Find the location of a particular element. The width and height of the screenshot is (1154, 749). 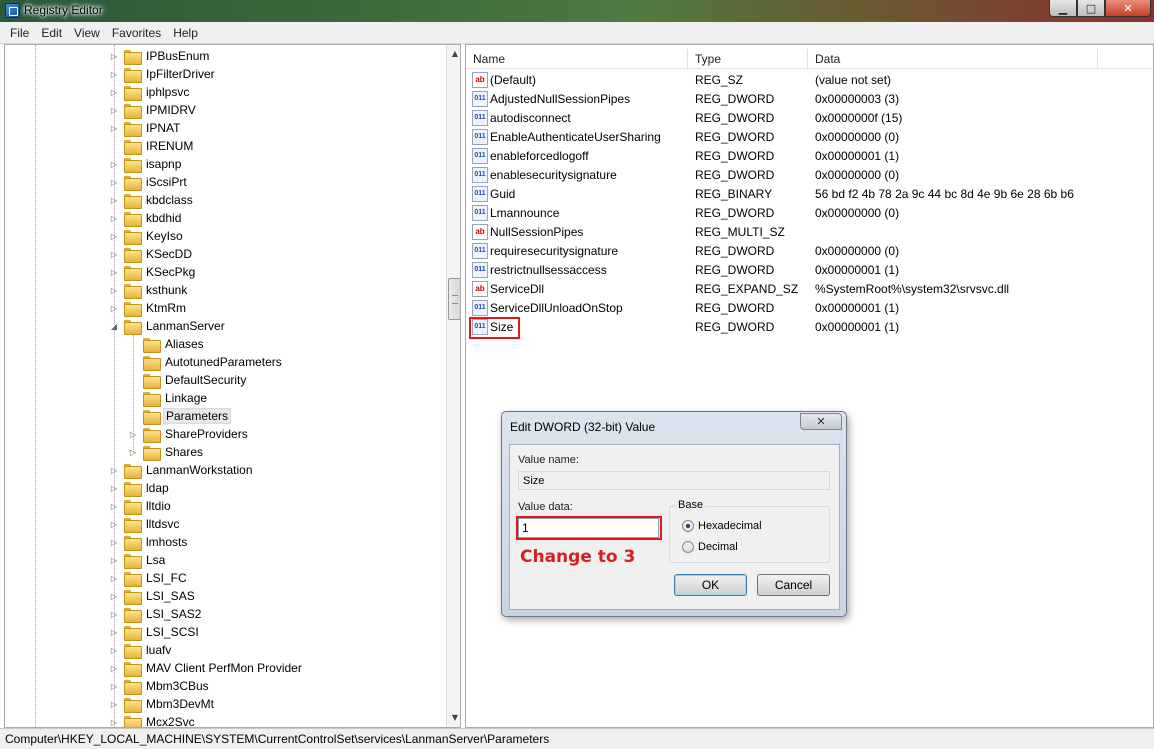

tree-item: ▷ LSI_FC is located at coordinates (149, 578).